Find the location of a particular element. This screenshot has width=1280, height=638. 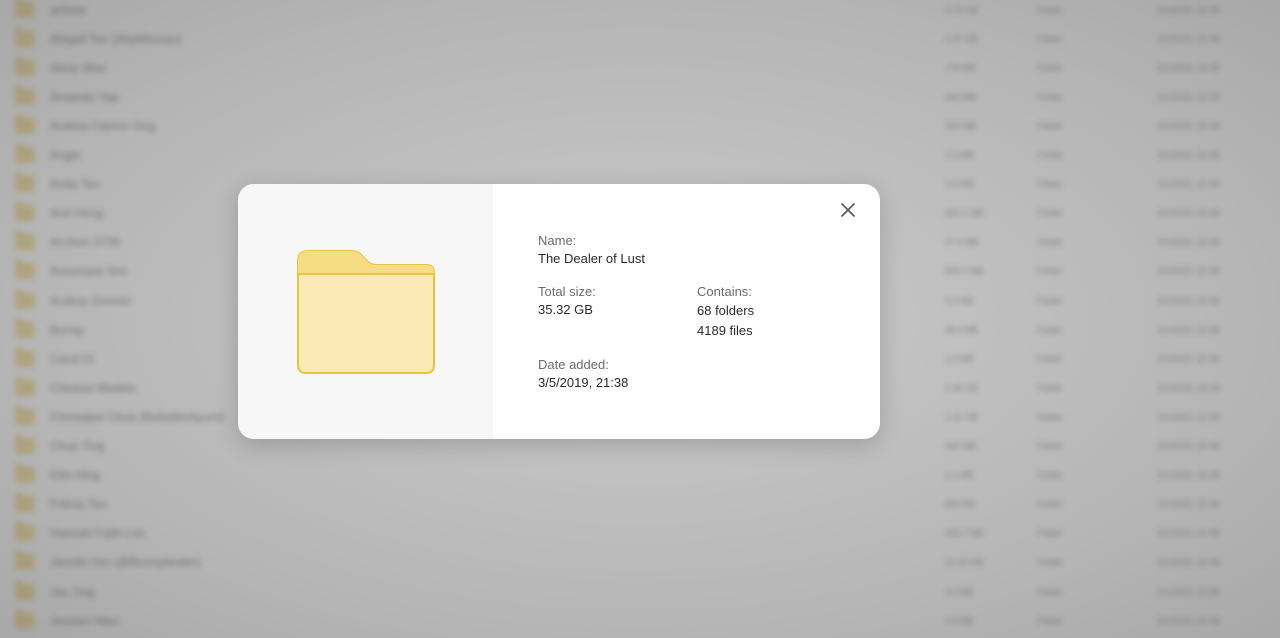

date-value: 3/5/2019, 21:38 is located at coordinates (583, 382).